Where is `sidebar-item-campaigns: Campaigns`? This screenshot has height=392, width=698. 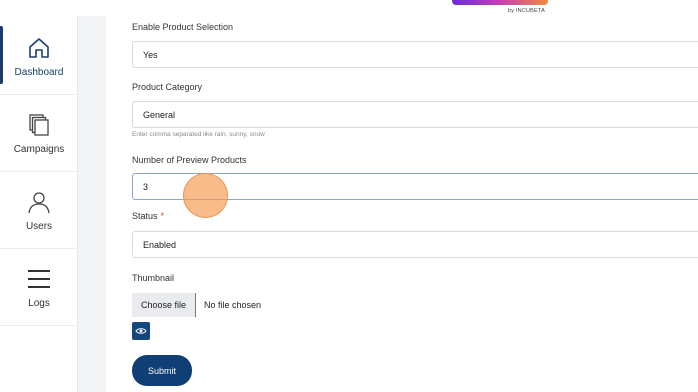
sidebar-item-campaigns: Campaigns is located at coordinates (39, 133).